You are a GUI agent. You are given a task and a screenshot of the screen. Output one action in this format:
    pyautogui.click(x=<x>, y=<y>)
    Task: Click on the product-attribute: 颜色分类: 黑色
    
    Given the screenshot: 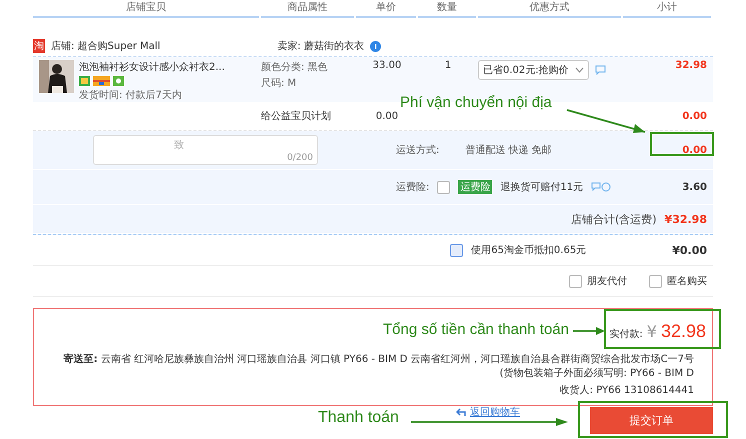 What is the action you would take?
    pyautogui.click(x=295, y=67)
    